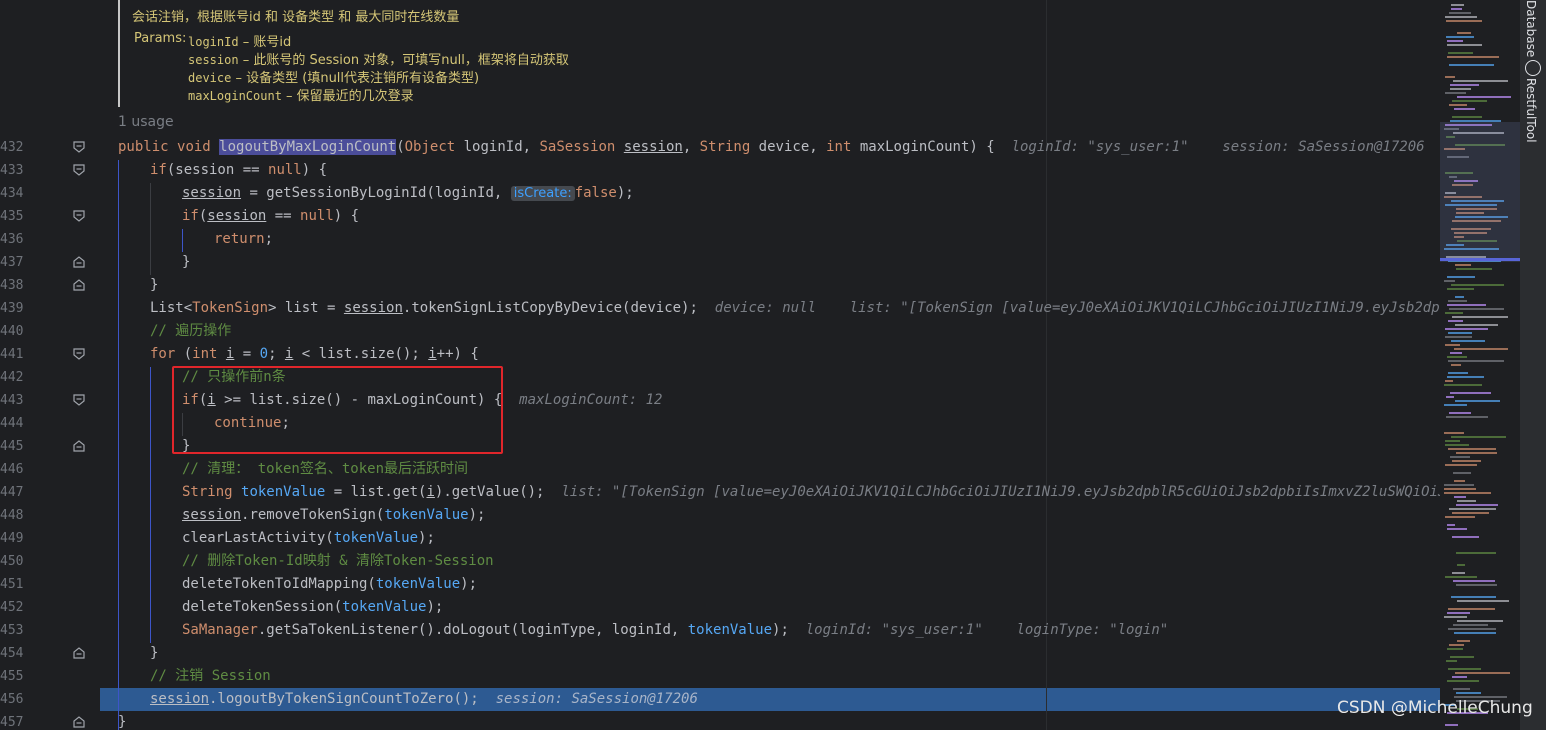  What do you see at coordinates (312, 607) in the screenshot?
I see `code-line-452: deleteTokenSession(tokenValue);` at bounding box center [312, 607].